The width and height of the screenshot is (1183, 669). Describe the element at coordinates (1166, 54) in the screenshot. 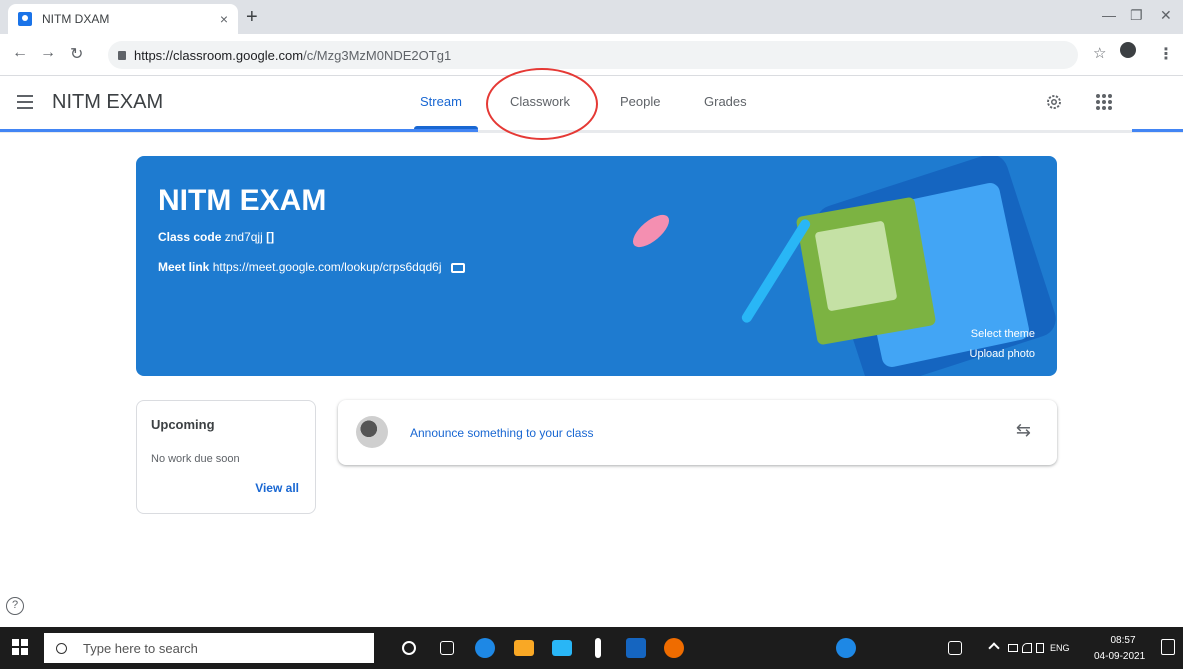

I see `browser-menu-icon: ⋮` at that location.